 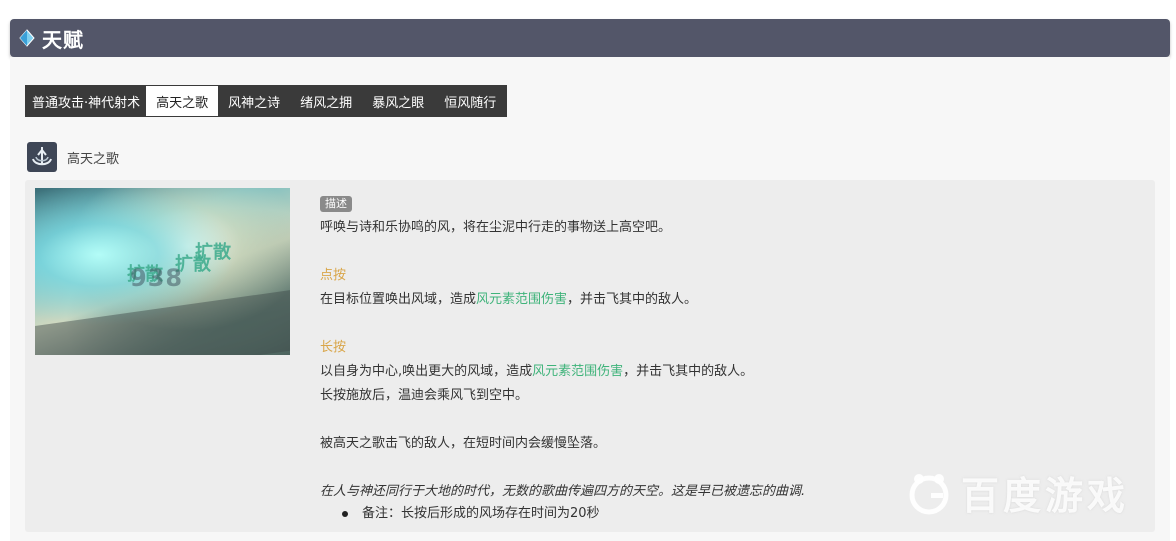 I want to click on effect-description: 被高天之歌击飞的敌人，在短时间内会缓慢坠落。, so click(x=463, y=443).